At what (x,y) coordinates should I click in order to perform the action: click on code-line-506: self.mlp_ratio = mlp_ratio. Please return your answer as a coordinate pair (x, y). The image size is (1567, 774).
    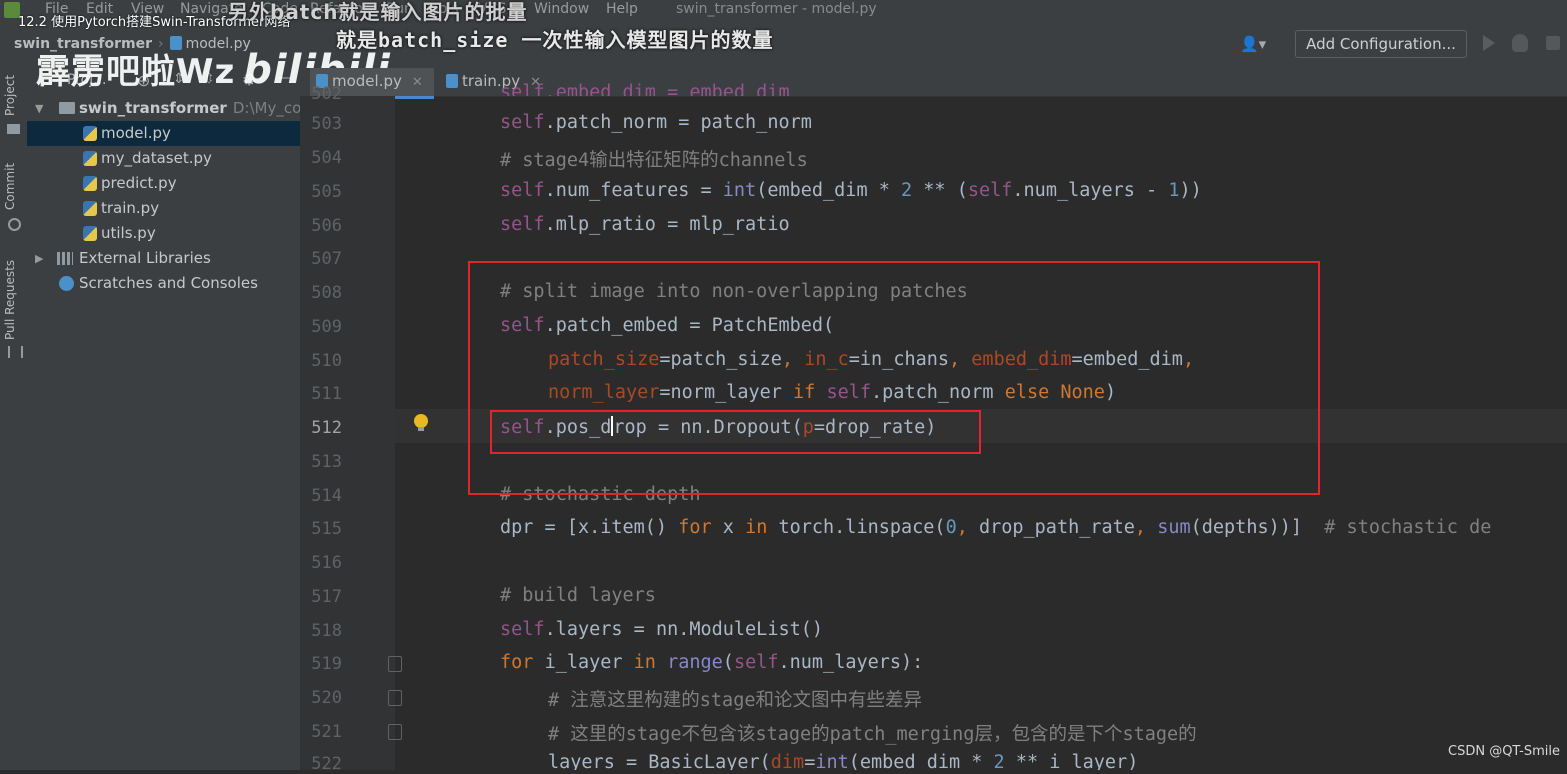
    Looking at the image, I should click on (645, 224).